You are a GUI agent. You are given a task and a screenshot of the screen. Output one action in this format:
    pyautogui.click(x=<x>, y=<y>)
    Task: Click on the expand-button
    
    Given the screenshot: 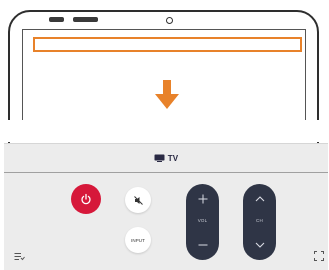 What is the action you would take?
    pyautogui.click(x=319, y=256)
    